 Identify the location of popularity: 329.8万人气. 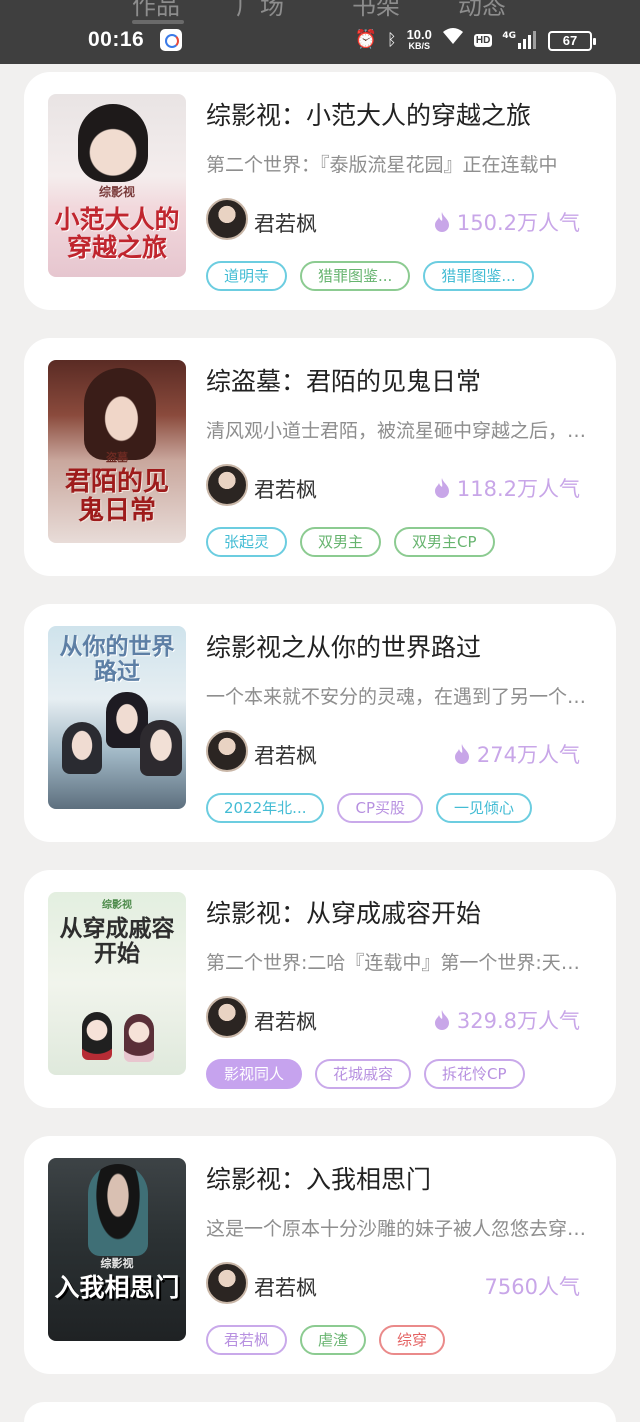
(506, 1020).